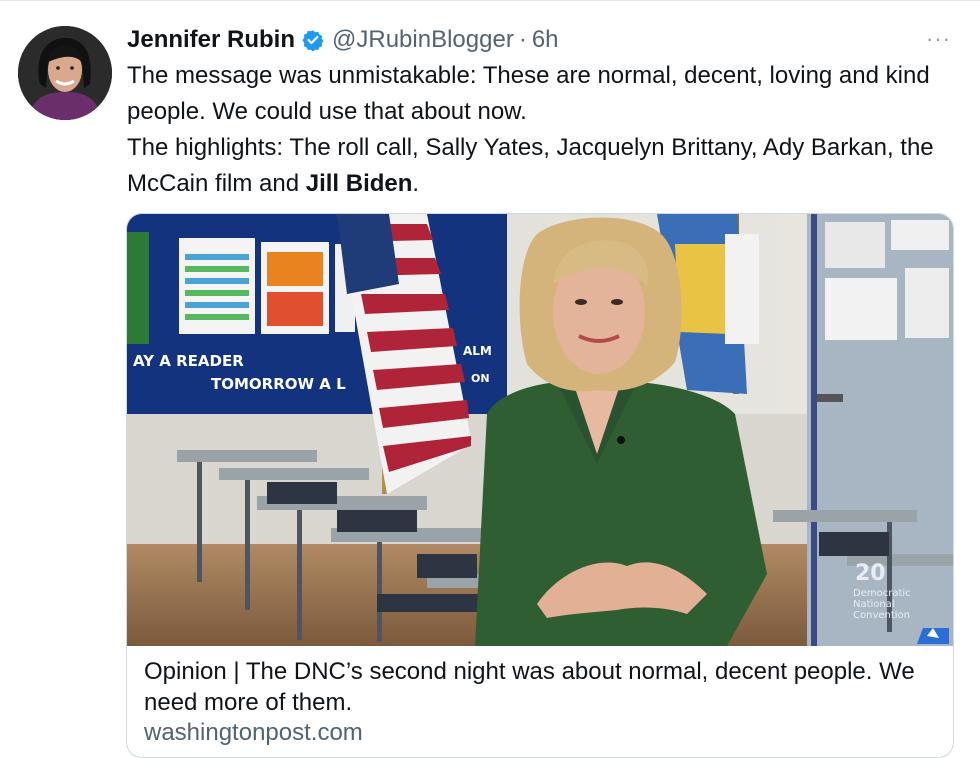  What do you see at coordinates (416, 183) in the screenshot?
I see `tweet-paragraph-2-end: .` at bounding box center [416, 183].